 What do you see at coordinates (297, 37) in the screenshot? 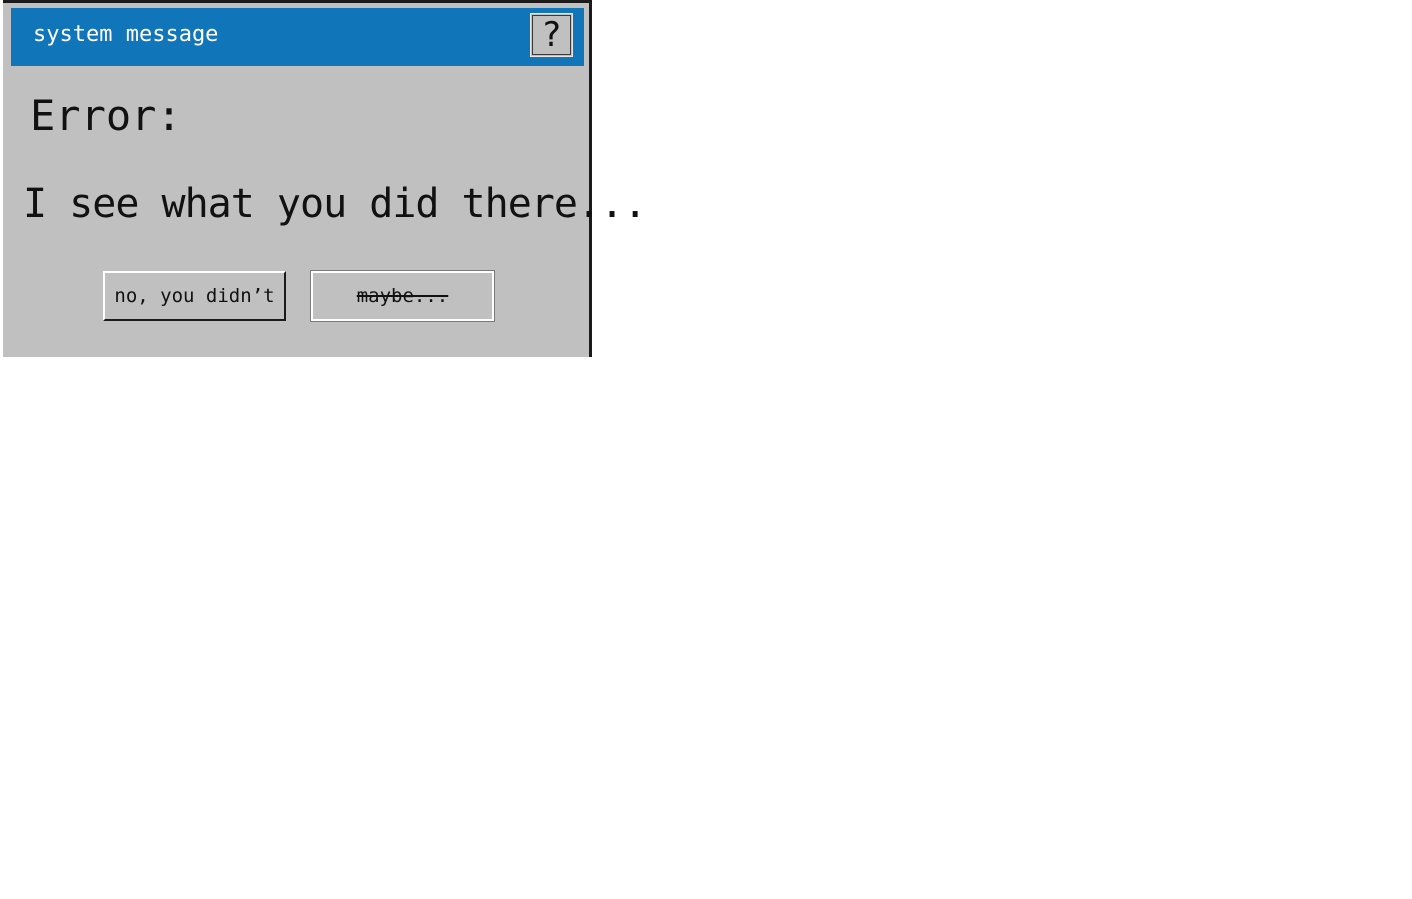
I see `title-bar: system message ?` at bounding box center [297, 37].